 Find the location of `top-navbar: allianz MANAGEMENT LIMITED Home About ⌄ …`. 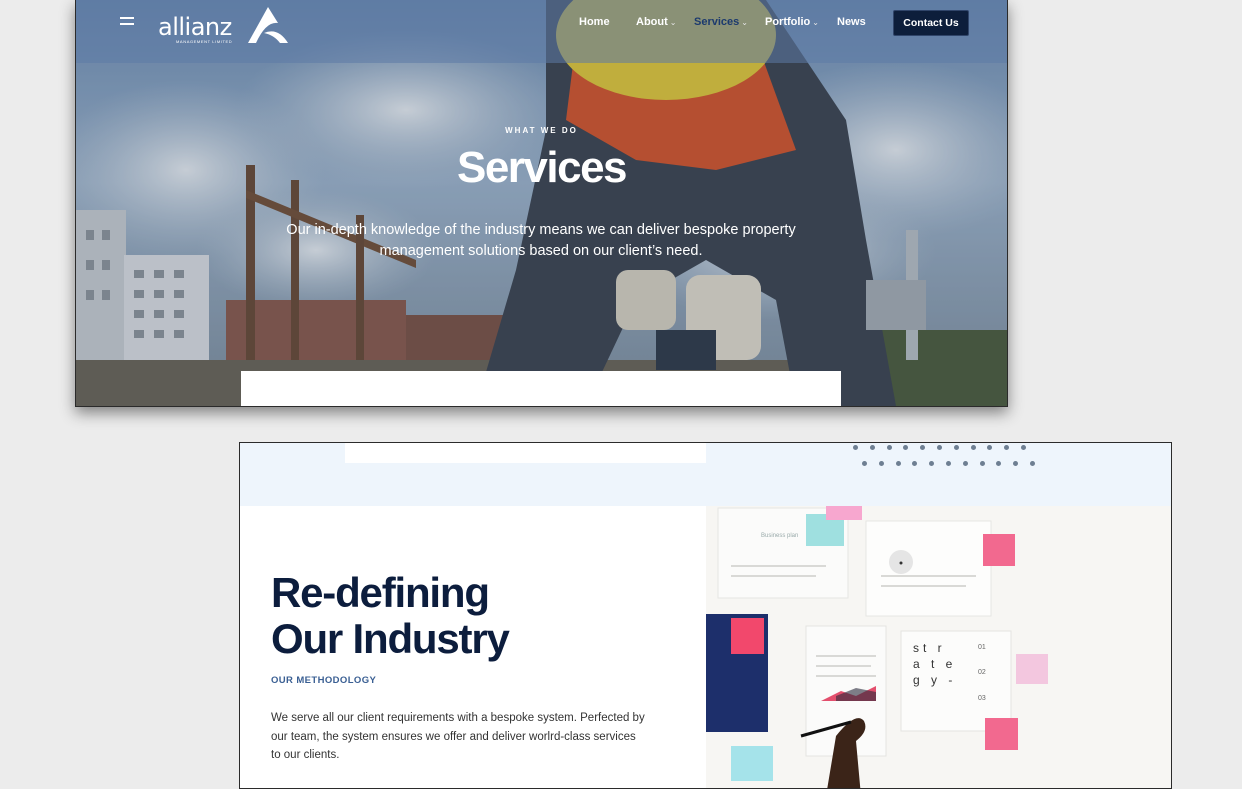

top-navbar: allianz MANAGEMENT LIMITED Home About ⌄ … is located at coordinates (541, 31).